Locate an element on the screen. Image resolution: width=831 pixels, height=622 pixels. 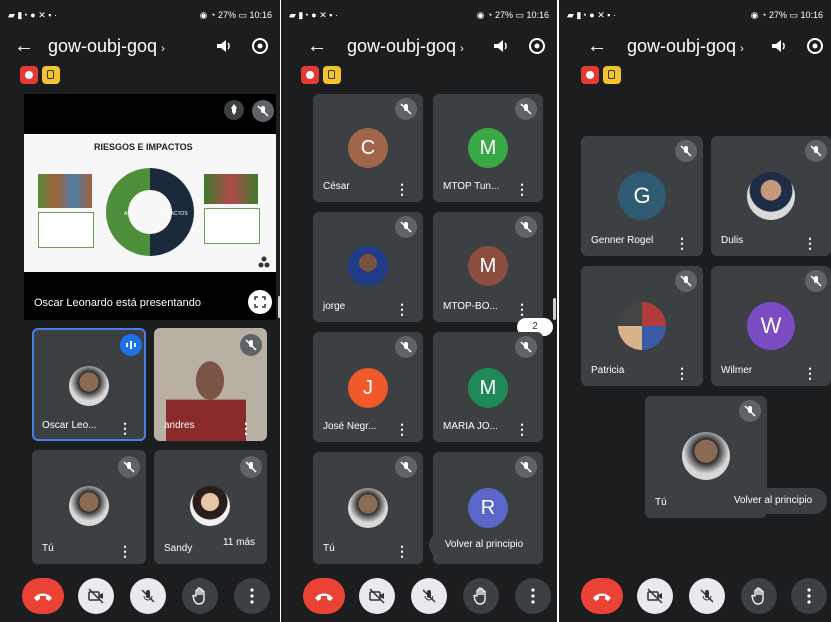
participant-tile: Dulis ⋮ is located at coordinates (771, 196).